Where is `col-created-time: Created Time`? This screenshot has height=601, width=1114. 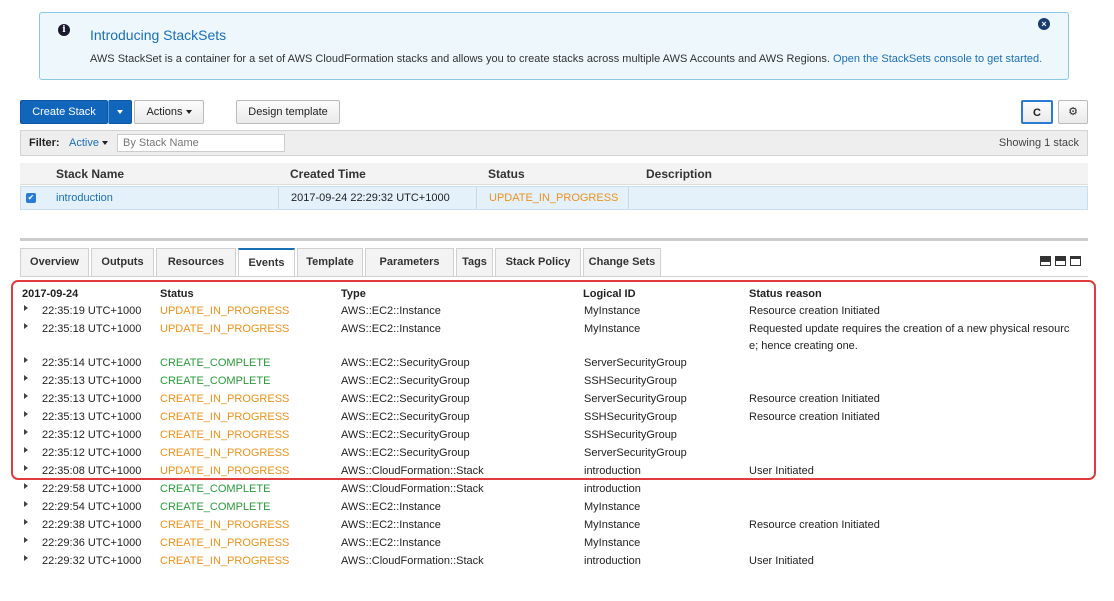
col-created-time: Created Time is located at coordinates (328, 174).